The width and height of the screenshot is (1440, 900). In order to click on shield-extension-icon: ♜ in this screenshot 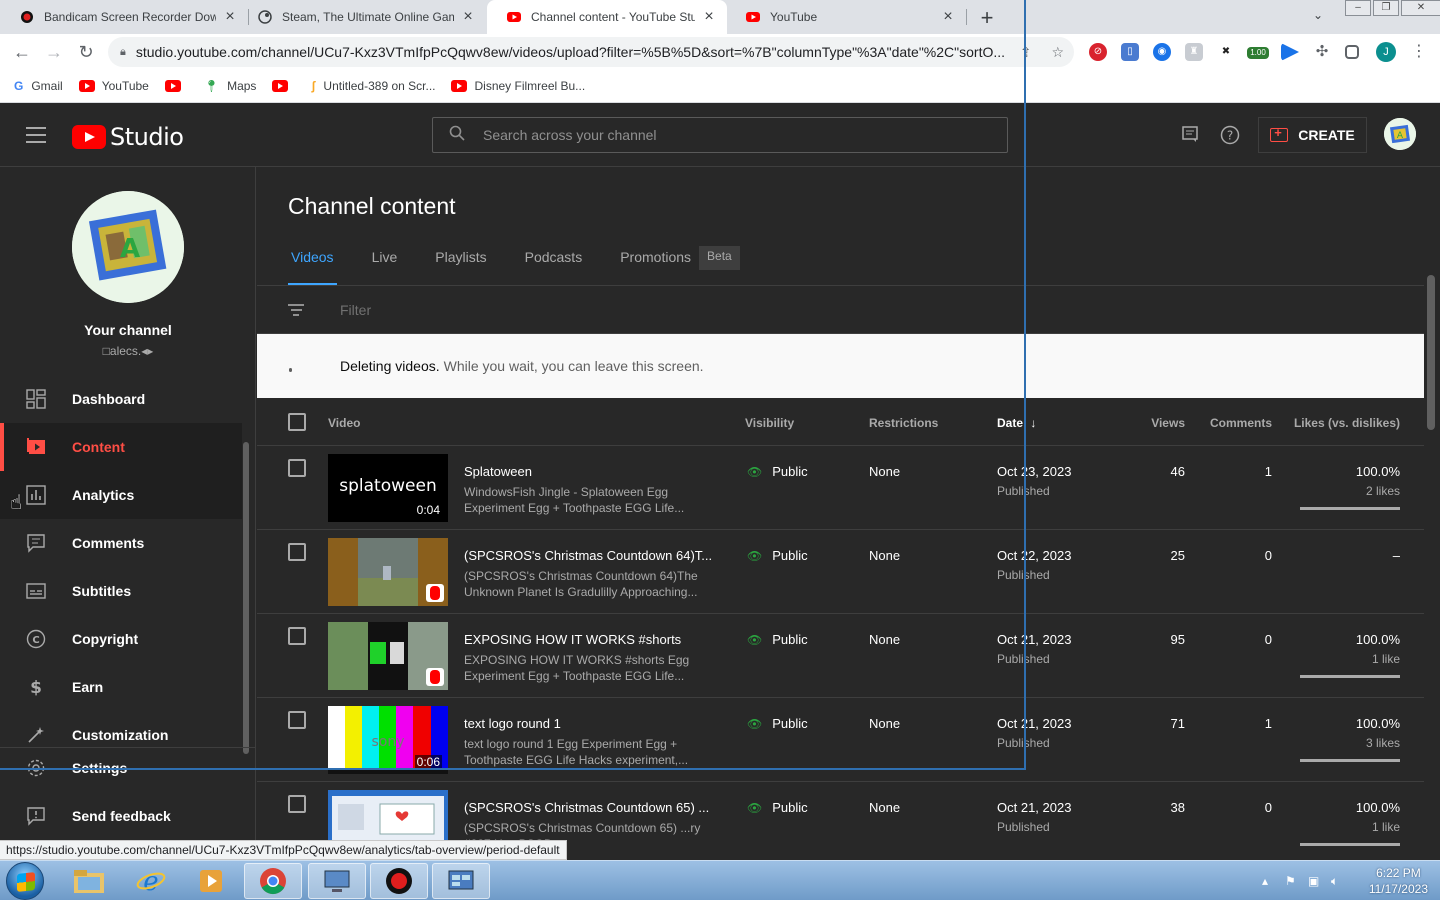, I will do `click(1194, 52)`.